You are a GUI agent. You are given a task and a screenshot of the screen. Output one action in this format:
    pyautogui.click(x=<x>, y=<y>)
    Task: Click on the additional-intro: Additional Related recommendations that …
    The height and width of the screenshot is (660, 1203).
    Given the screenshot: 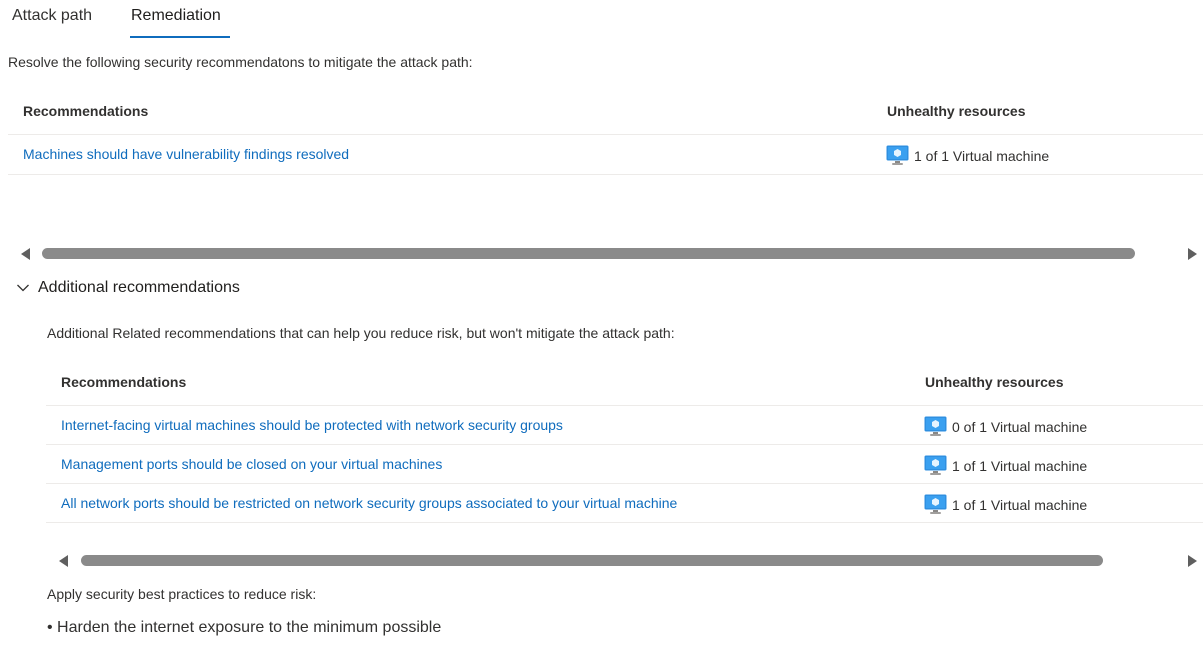 What is the action you would take?
    pyautogui.click(x=361, y=333)
    